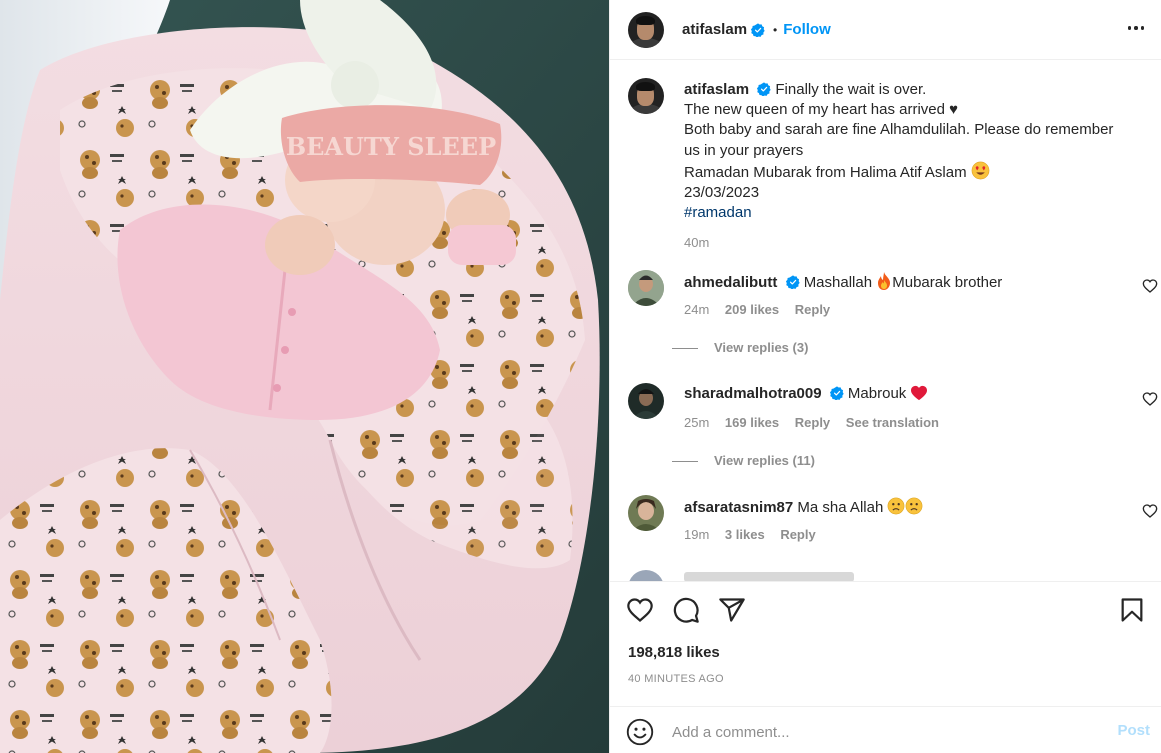  What do you see at coordinates (696, 309) in the screenshot?
I see `comment-time: 24m` at bounding box center [696, 309].